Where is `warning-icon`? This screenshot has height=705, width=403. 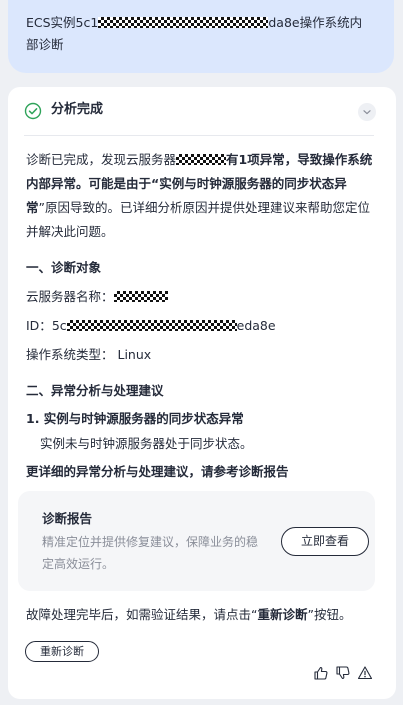 warning-icon is located at coordinates (365, 673).